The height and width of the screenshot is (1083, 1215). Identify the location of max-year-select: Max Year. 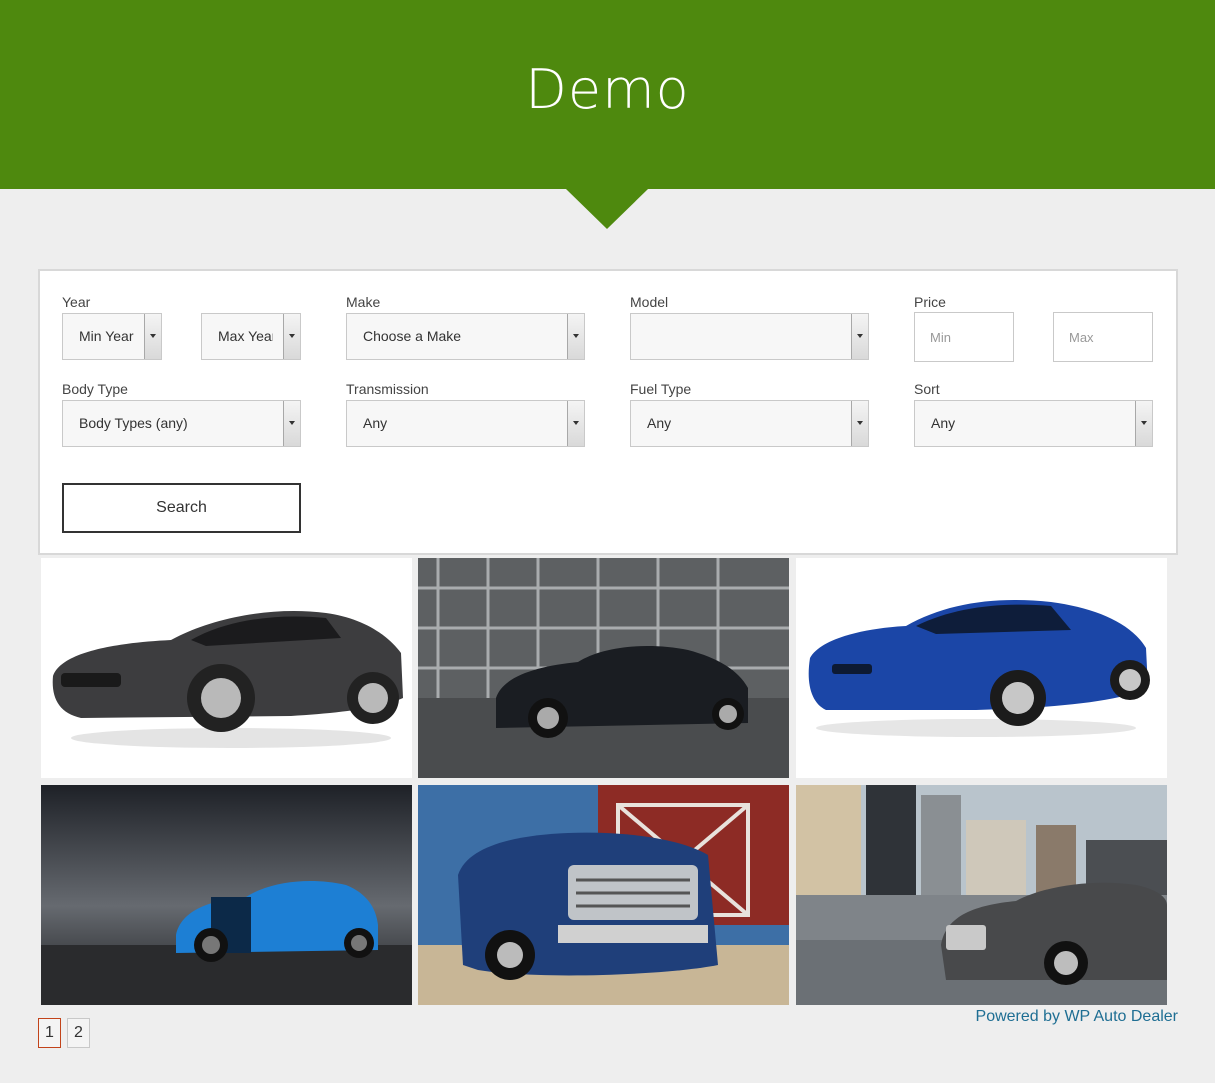
(251, 336).